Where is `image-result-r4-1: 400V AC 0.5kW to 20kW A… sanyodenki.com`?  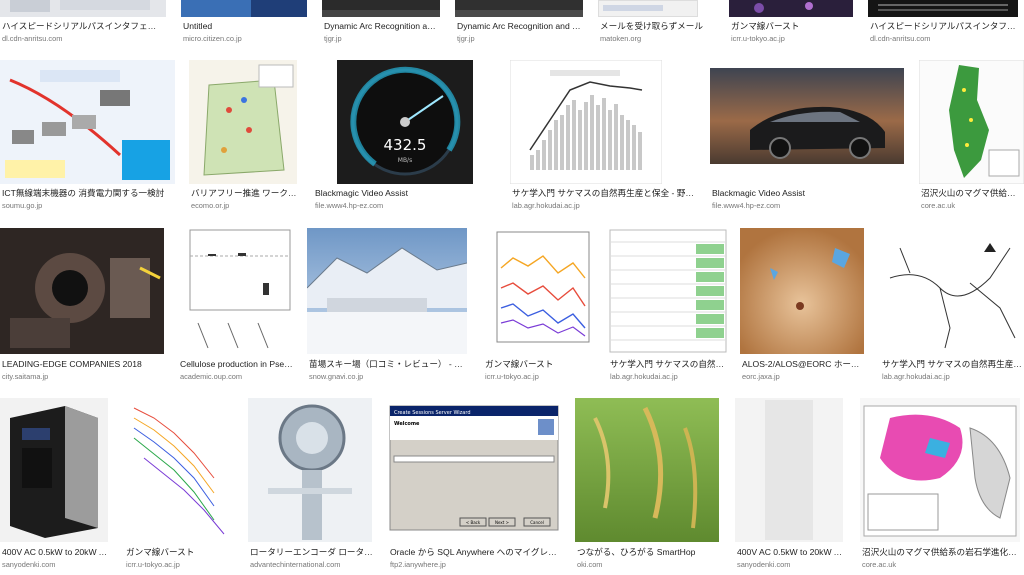 image-result-r4-1: 400V AC 0.5kW to 20kW A… sanyodenki.com is located at coordinates (56, 486).